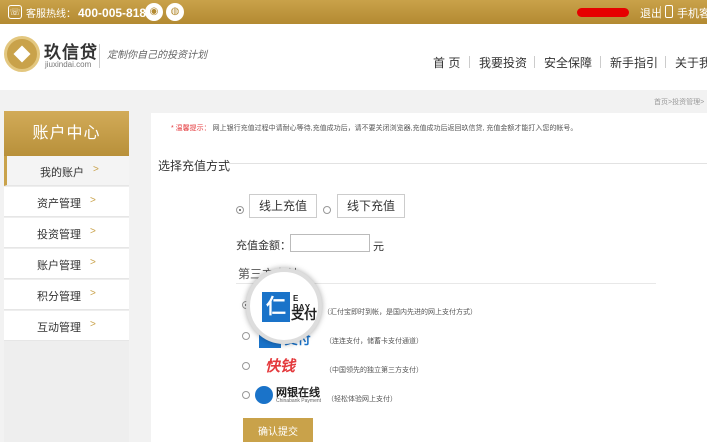 Image resolution: width=707 pixels, height=442 pixels. Describe the element at coordinates (62, 173) in the screenshot. I see `sidebar-item-label: 我的账户` at that location.